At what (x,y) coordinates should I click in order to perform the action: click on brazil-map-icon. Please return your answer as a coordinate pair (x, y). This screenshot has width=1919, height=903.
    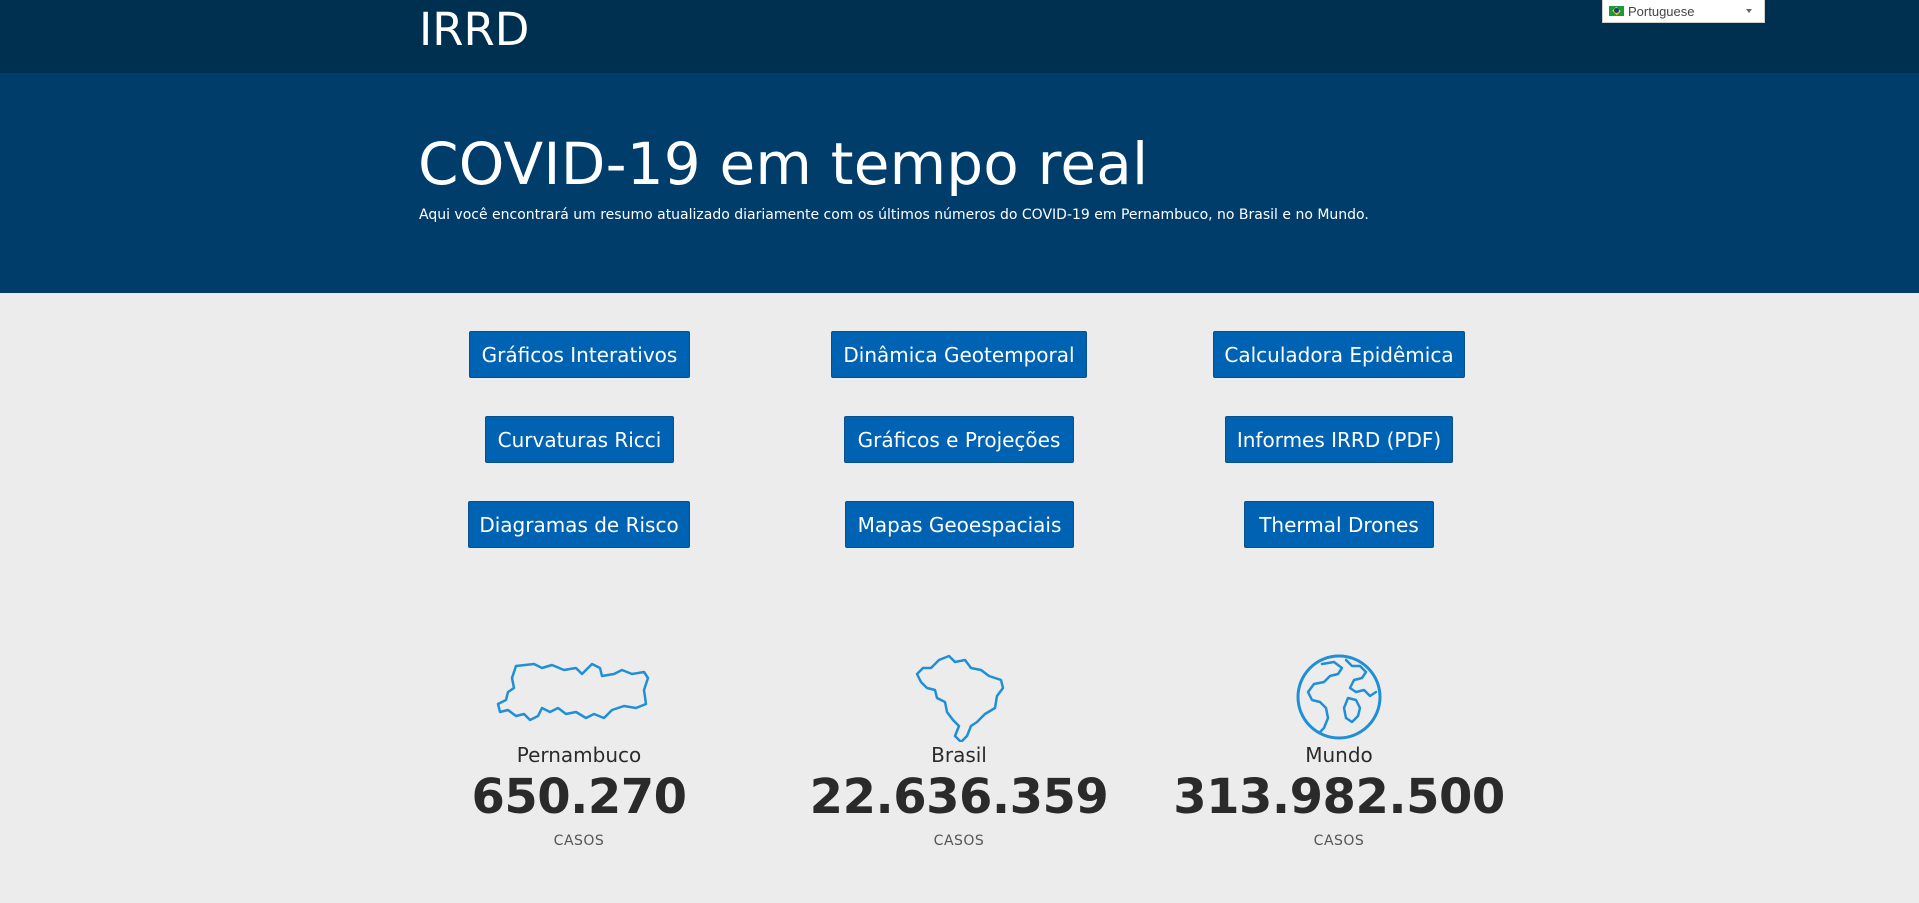
    Looking at the image, I should click on (960, 698).